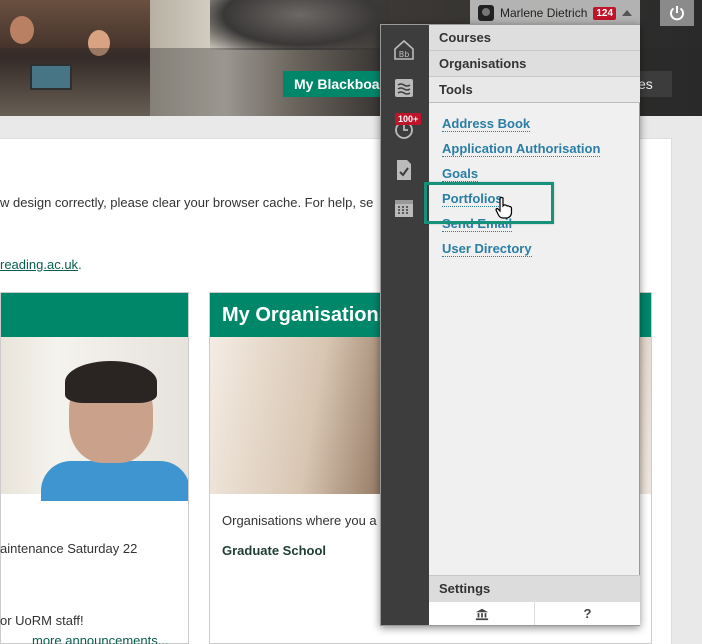 The image size is (702, 644). What do you see at coordinates (114, 481) in the screenshot?
I see `image-shirt` at bounding box center [114, 481].